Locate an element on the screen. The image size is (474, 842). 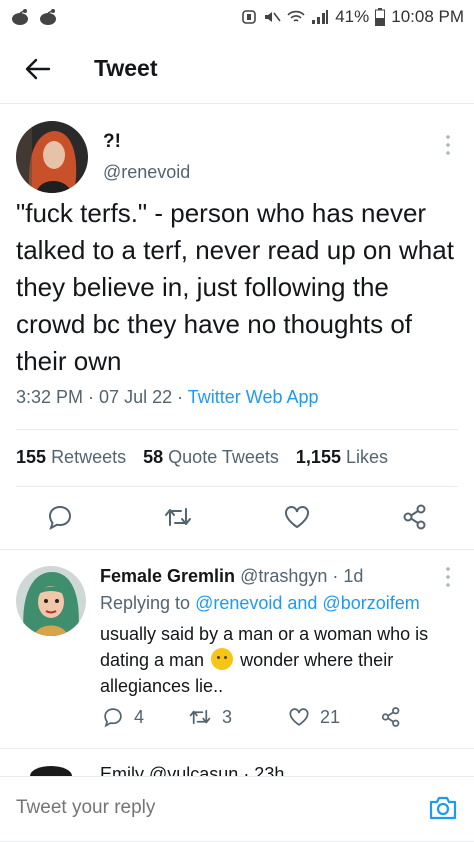
tweet-actions is located at coordinates (237, 520).